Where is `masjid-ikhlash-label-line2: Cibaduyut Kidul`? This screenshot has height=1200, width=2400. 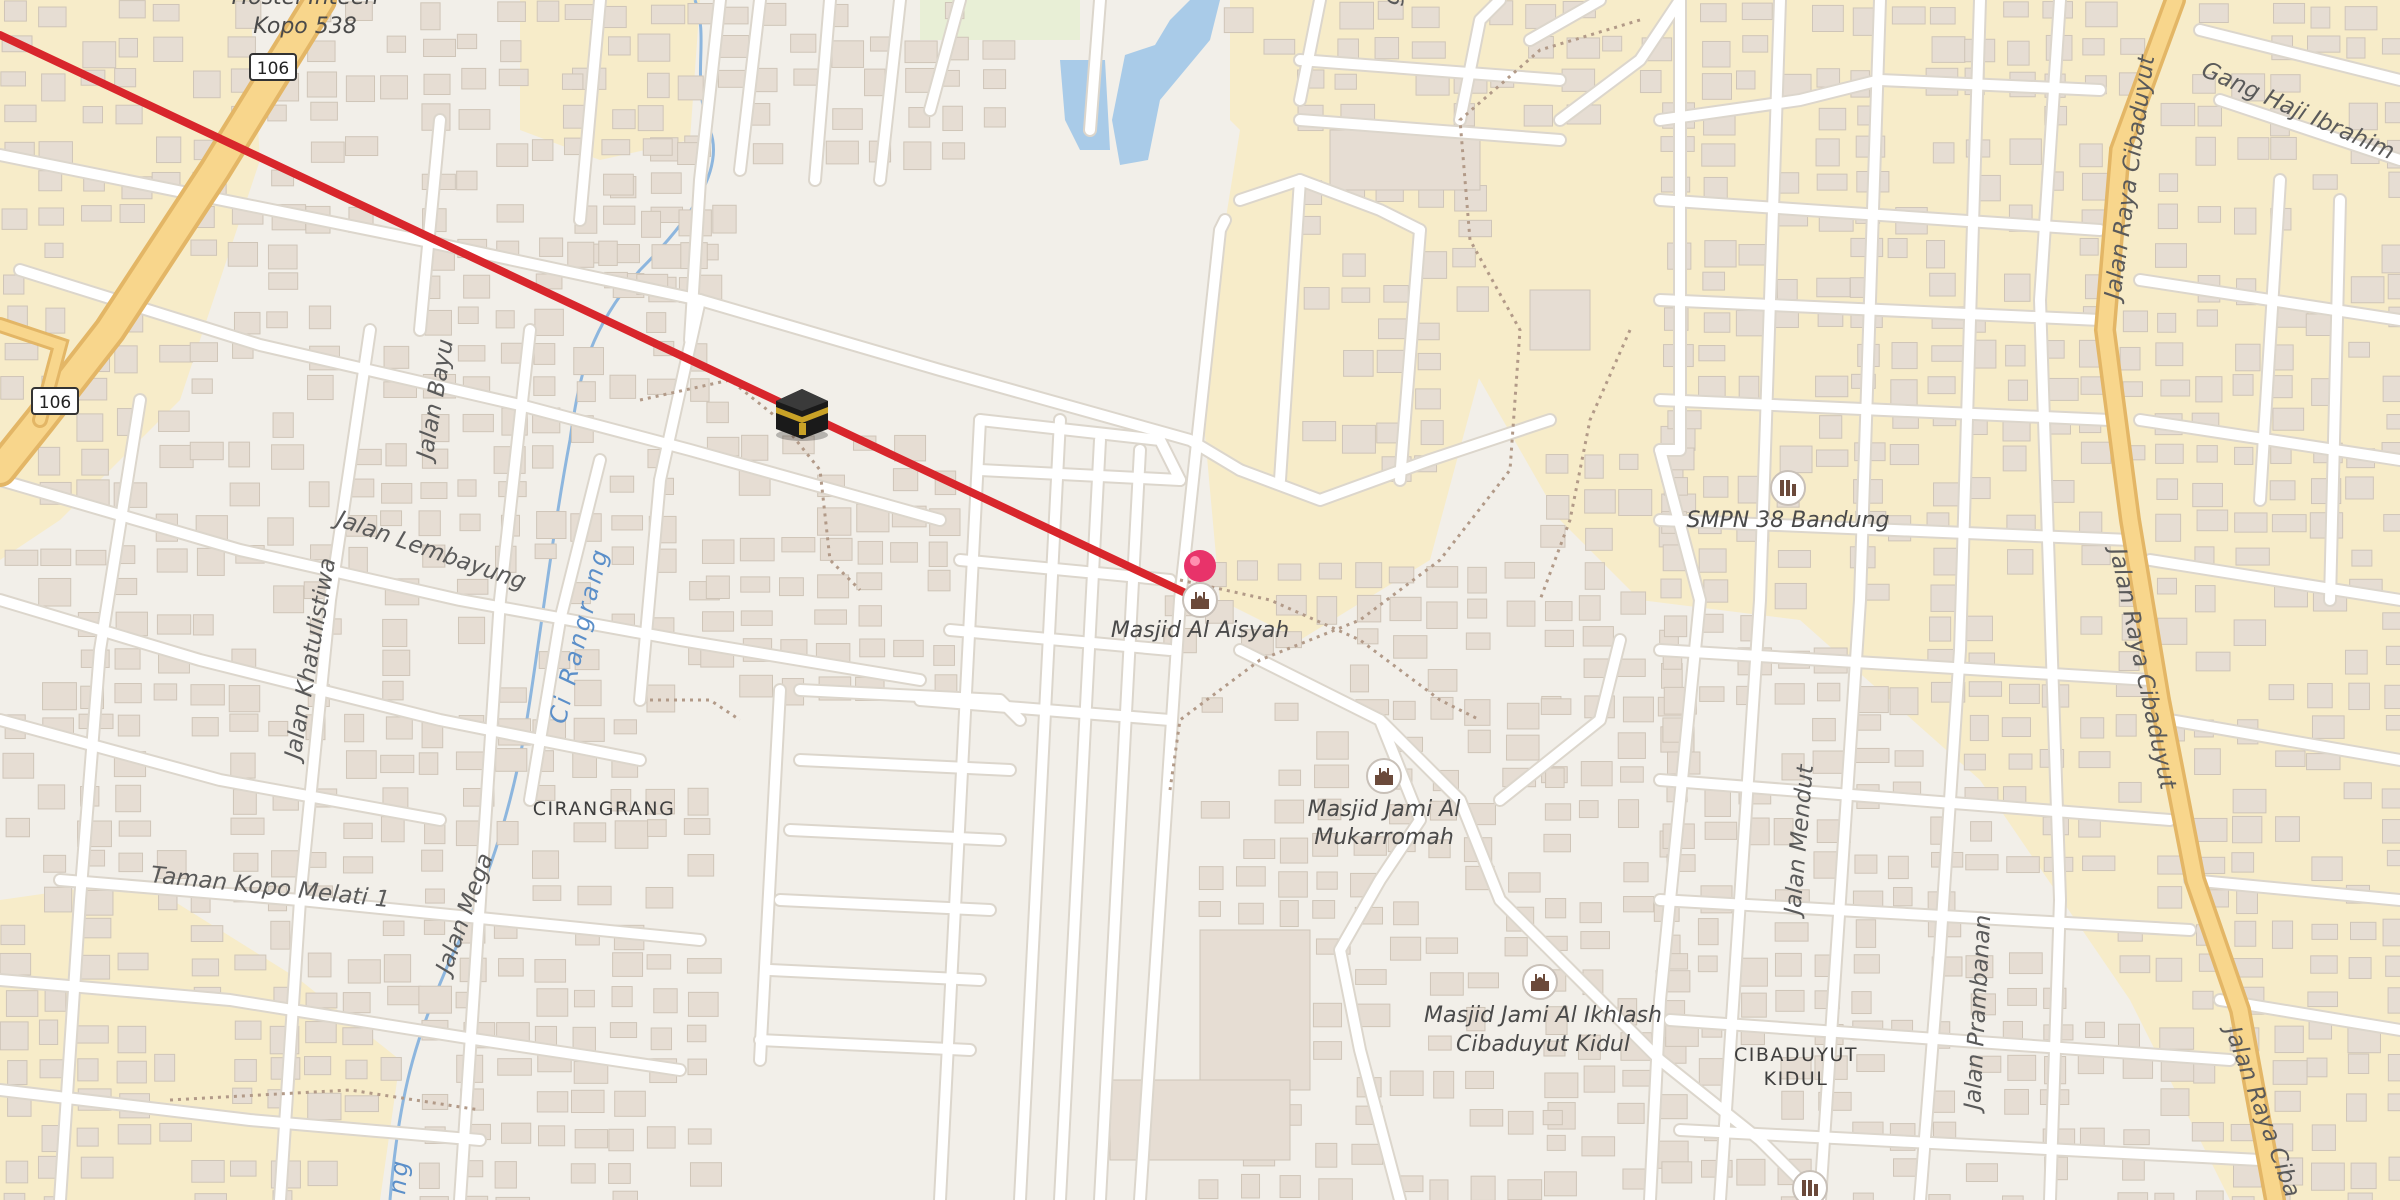 masjid-ikhlash-label-line2: Cibaduyut Kidul is located at coordinates (1543, 1044).